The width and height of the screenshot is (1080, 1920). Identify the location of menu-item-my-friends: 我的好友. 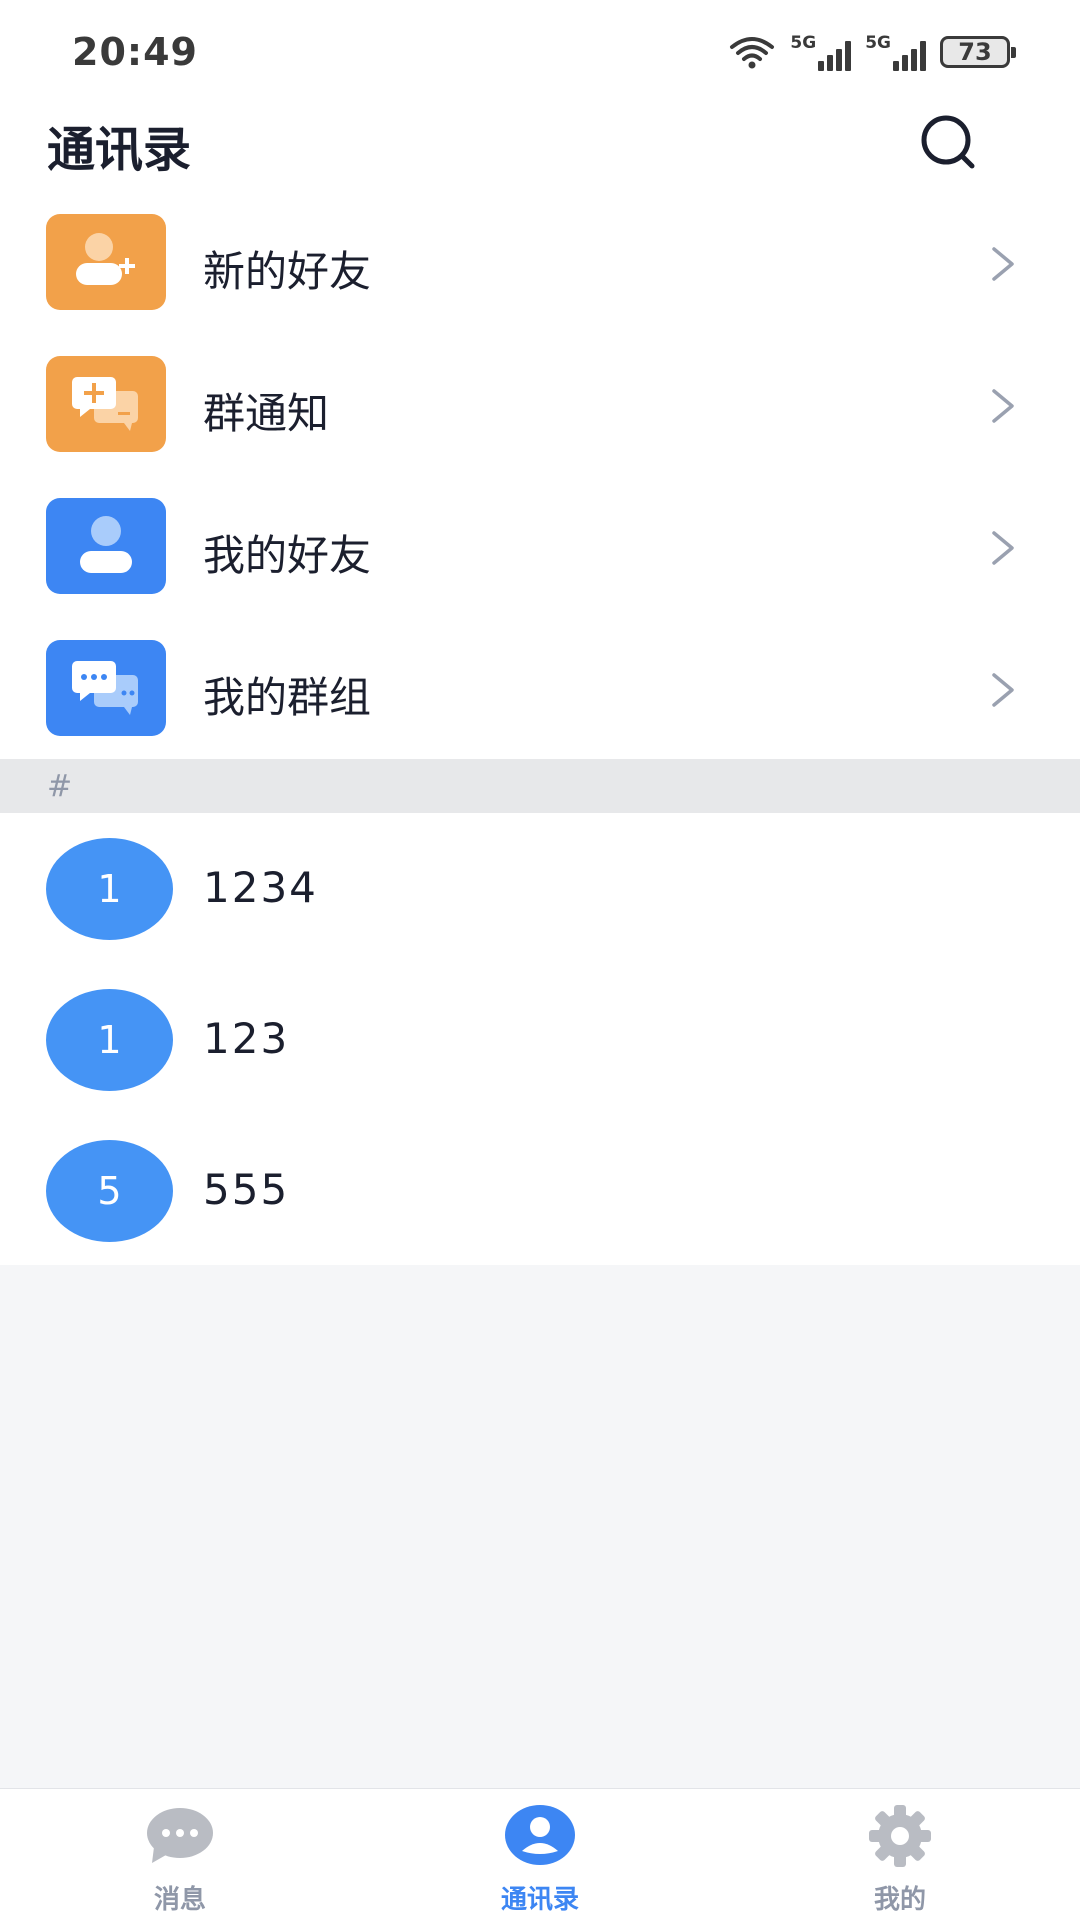
(540, 569).